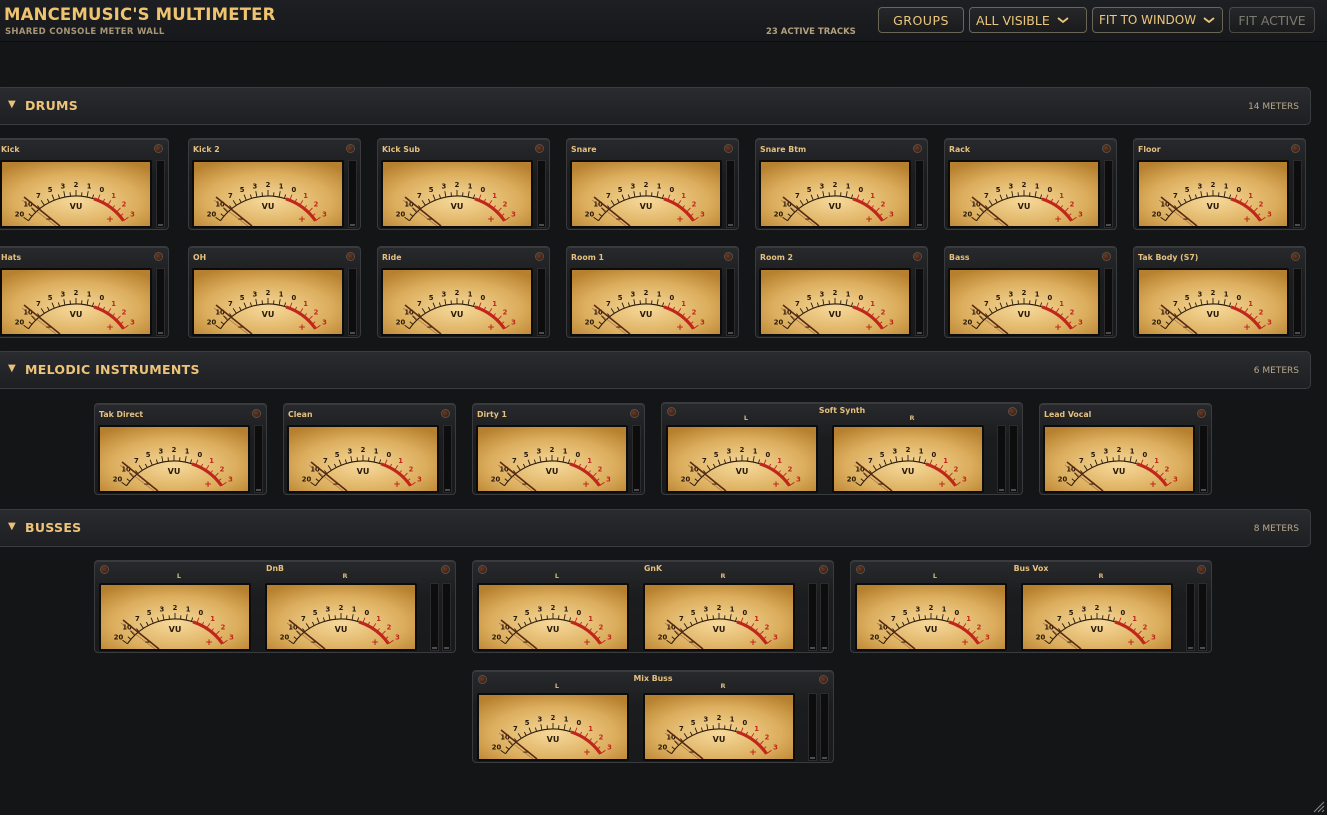 The height and width of the screenshot is (815, 1327). Describe the element at coordinates (463, 292) in the screenshot. I see `meter-panel: Ride2010753210123VU−+` at that location.